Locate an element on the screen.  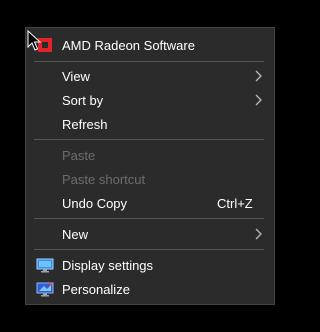
menu-item-sort-by: Sort by is located at coordinates (150, 100).